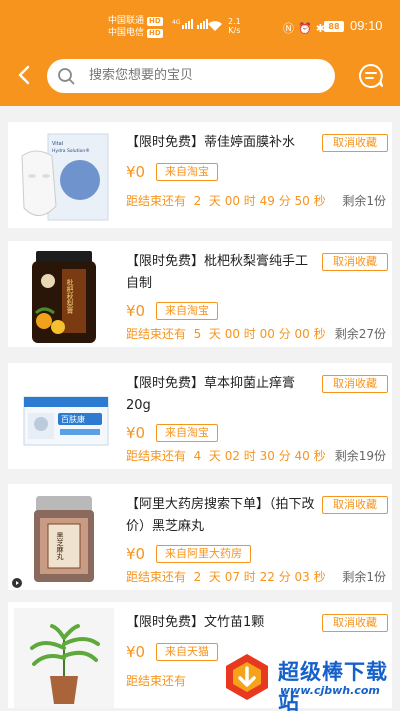 This screenshot has height=711, width=400. What do you see at coordinates (221, 516) in the screenshot?
I see `item-title: 【阿里大药房搜索下单】（拍下改价）黑芝麻丸` at bounding box center [221, 516].